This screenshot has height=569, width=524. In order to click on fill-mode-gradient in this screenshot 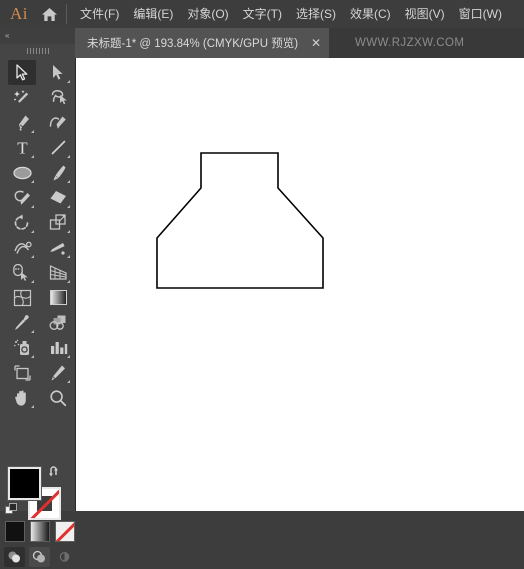, I will do `click(40, 531)`.